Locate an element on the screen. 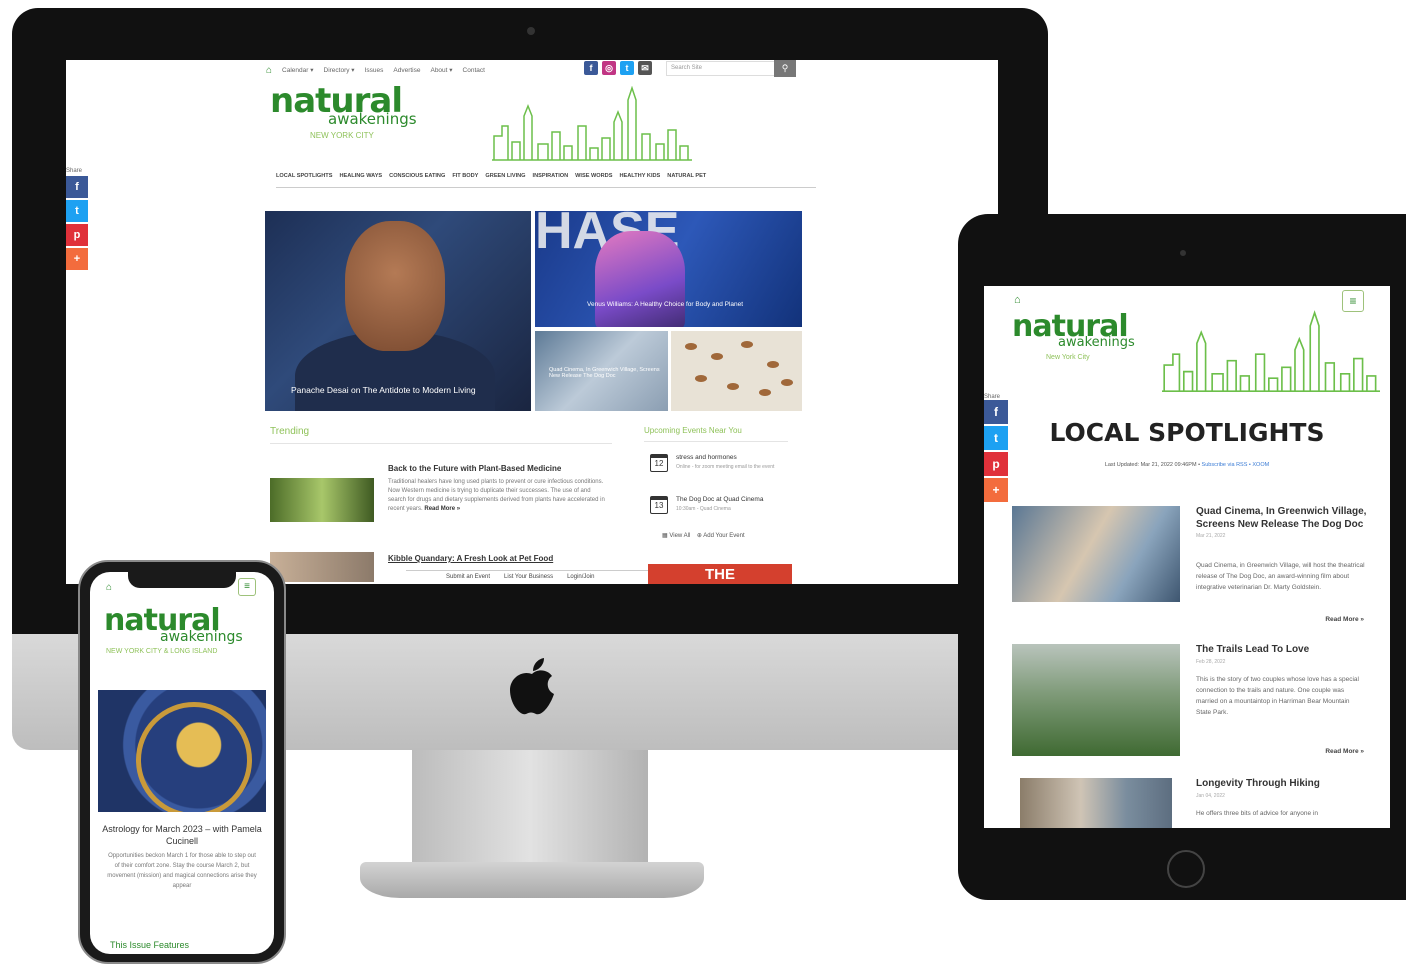  astrology-image is located at coordinates (182, 751).